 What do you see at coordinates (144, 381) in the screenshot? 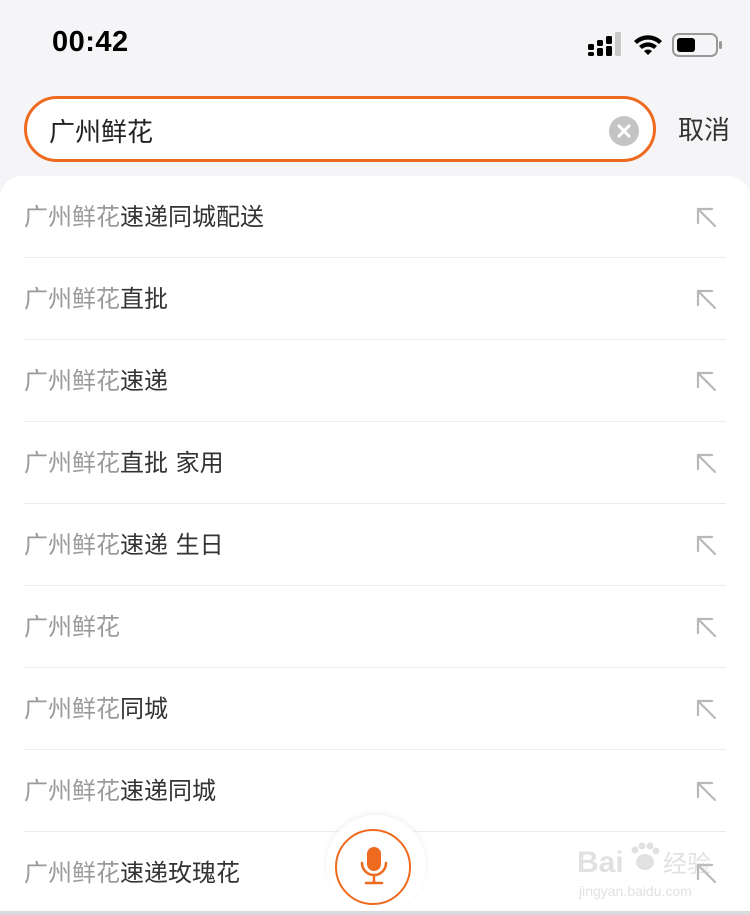
I see `suggestion-rest: 速递` at bounding box center [144, 381].